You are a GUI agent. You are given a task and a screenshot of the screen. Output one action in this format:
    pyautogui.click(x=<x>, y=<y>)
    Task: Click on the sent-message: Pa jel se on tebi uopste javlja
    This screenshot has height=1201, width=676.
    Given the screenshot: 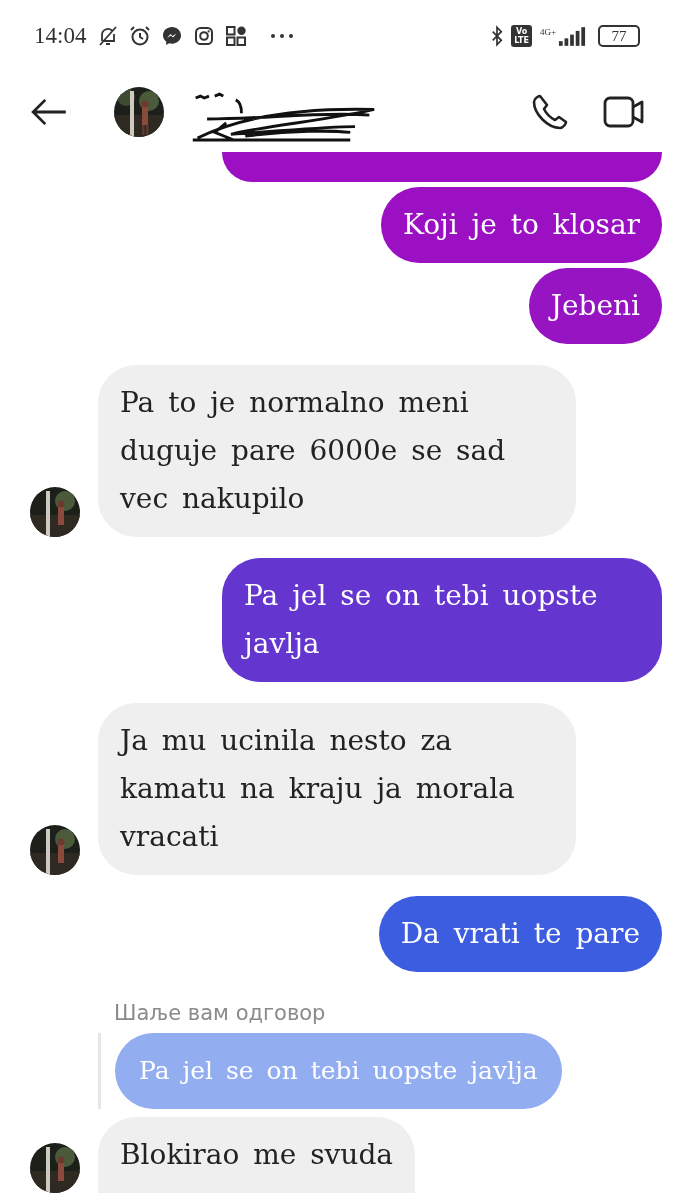 What is the action you would take?
    pyautogui.click(x=442, y=620)
    